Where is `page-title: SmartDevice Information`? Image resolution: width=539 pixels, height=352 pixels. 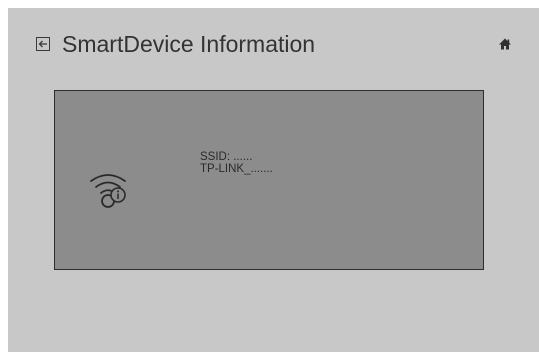 page-title: SmartDevice Information is located at coordinates (189, 44).